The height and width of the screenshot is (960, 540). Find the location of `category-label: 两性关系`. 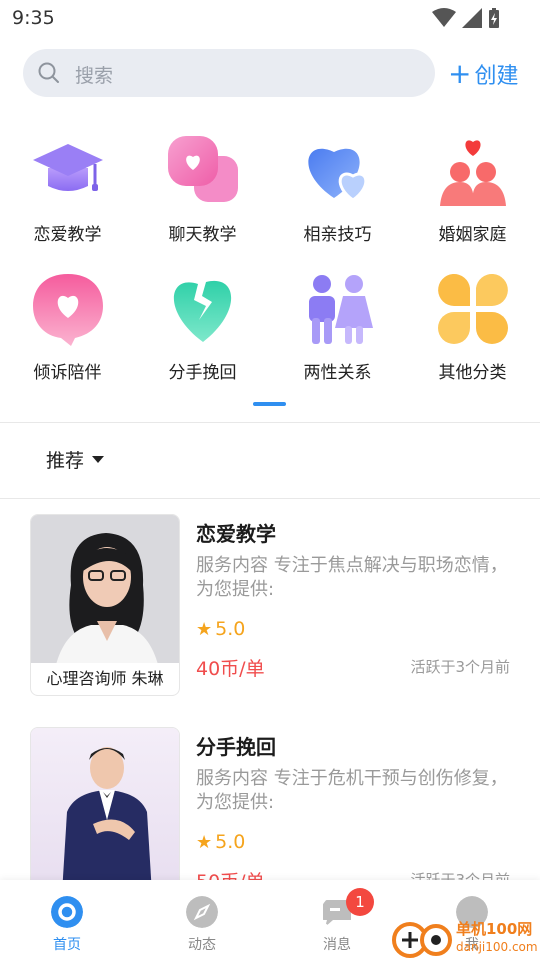

category-label: 两性关系 is located at coordinates (337, 373).